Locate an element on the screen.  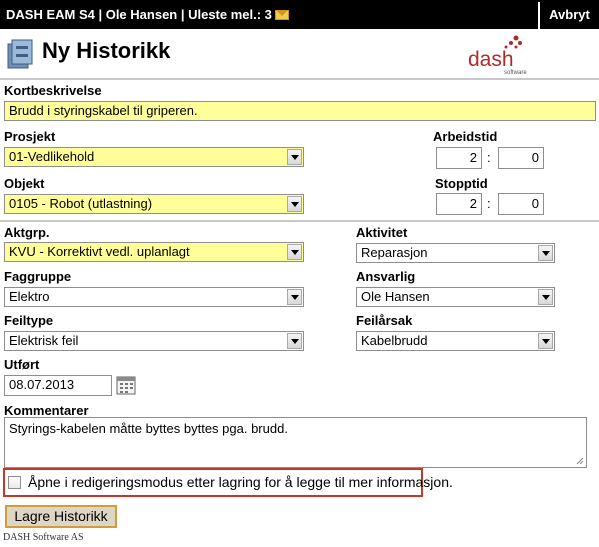
faggruppe-select: Elektro is located at coordinates (154, 297).